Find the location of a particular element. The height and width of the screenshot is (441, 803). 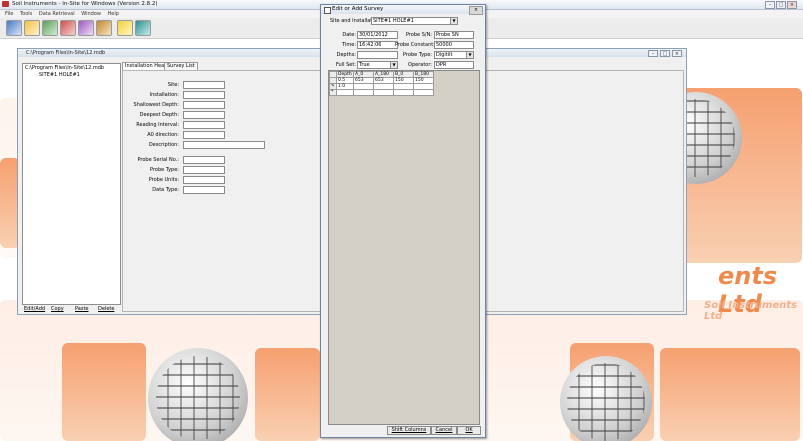

menu-tools: Tools is located at coordinates (26, 14).